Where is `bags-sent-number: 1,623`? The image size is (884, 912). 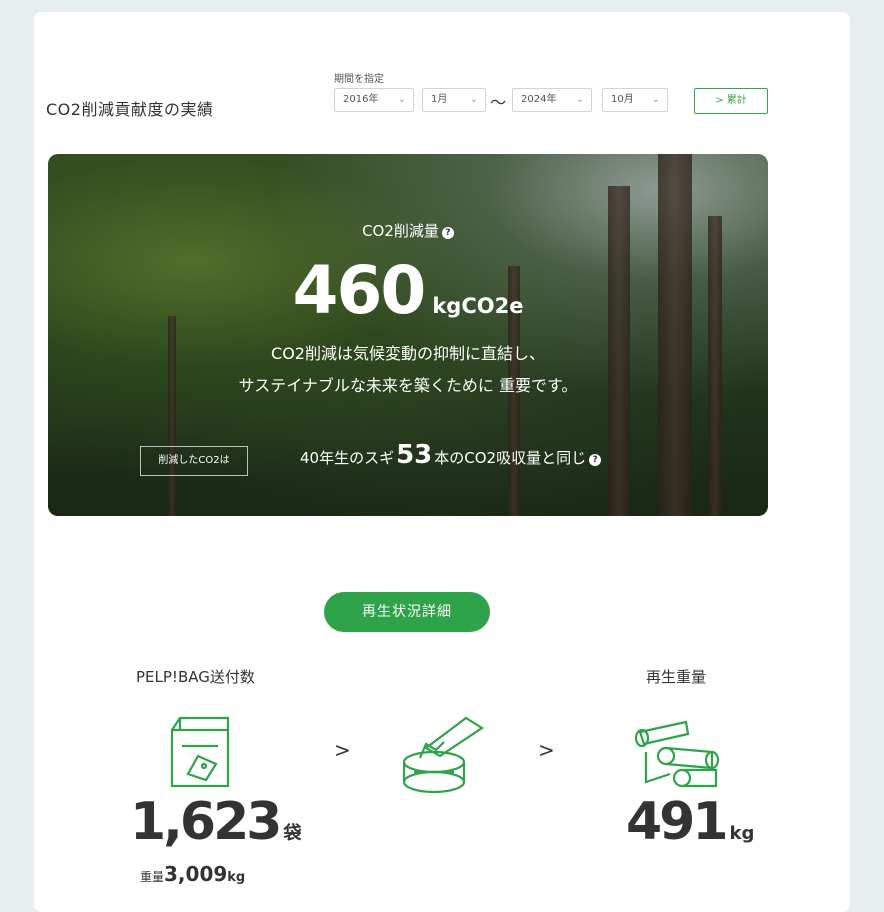 bags-sent-number: 1,623 is located at coordinates (206, 822).